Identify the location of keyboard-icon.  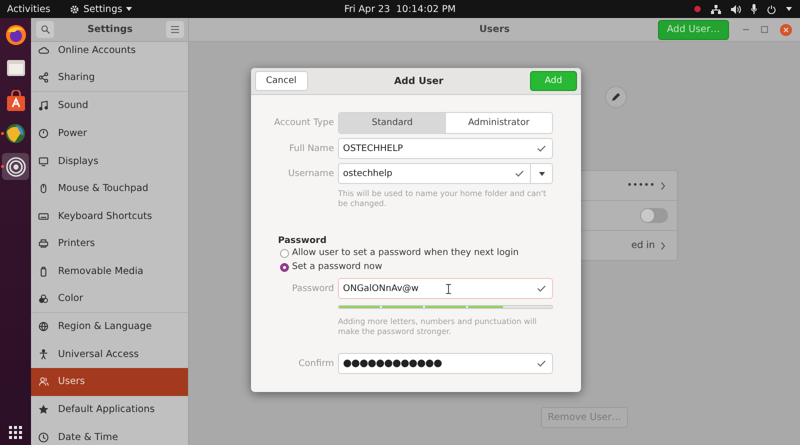
(43, 216).